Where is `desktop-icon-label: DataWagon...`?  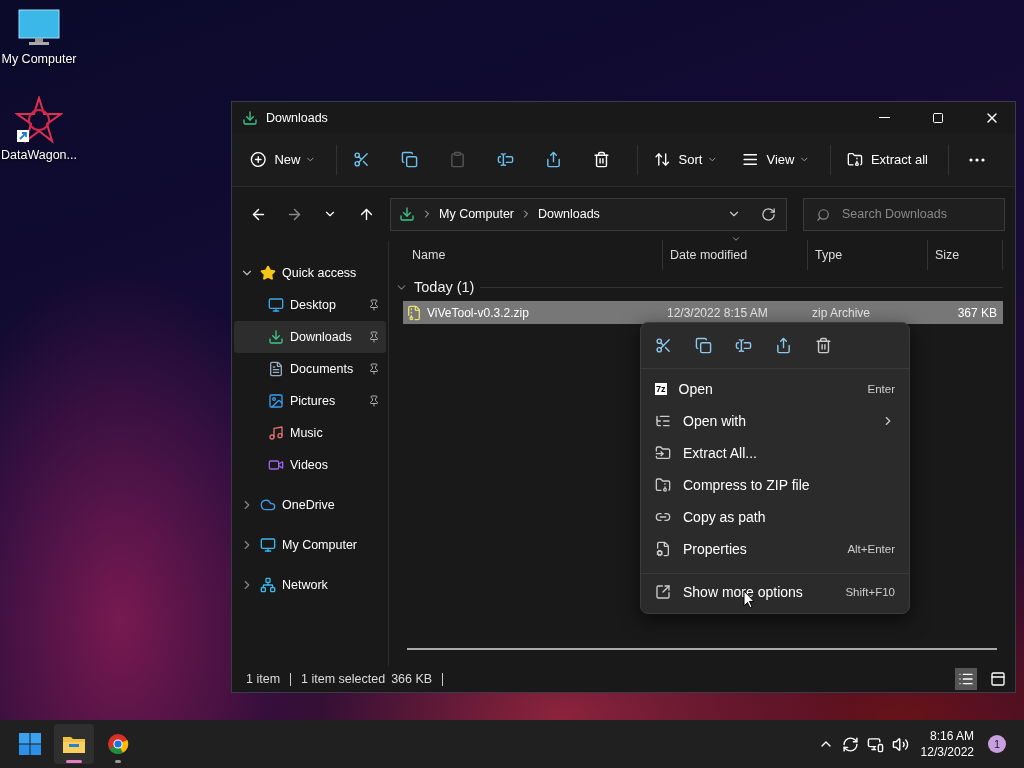
desktop-icon-label: DataWagon... is located at coordinates (39, 155).